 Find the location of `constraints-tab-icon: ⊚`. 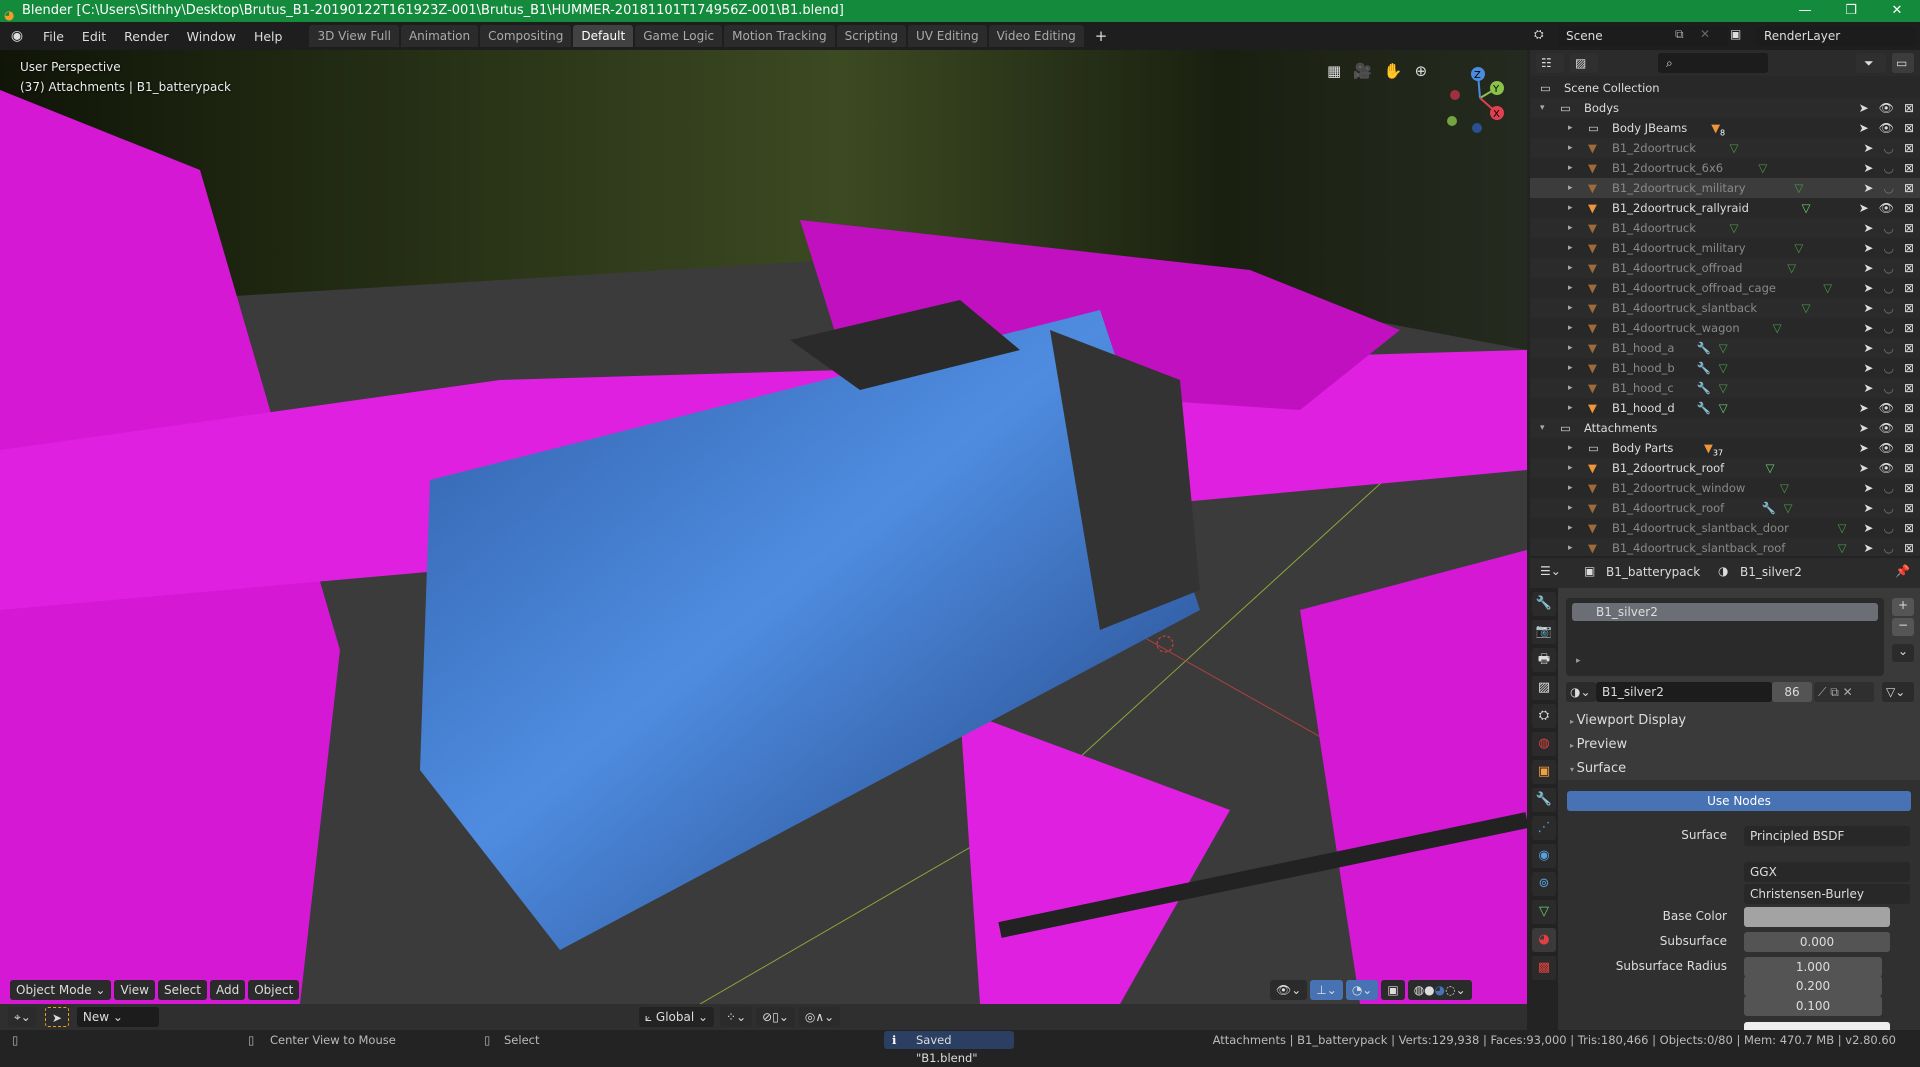

constraints-tab-icon: ⊚ is located at coordinates (1544, 884).